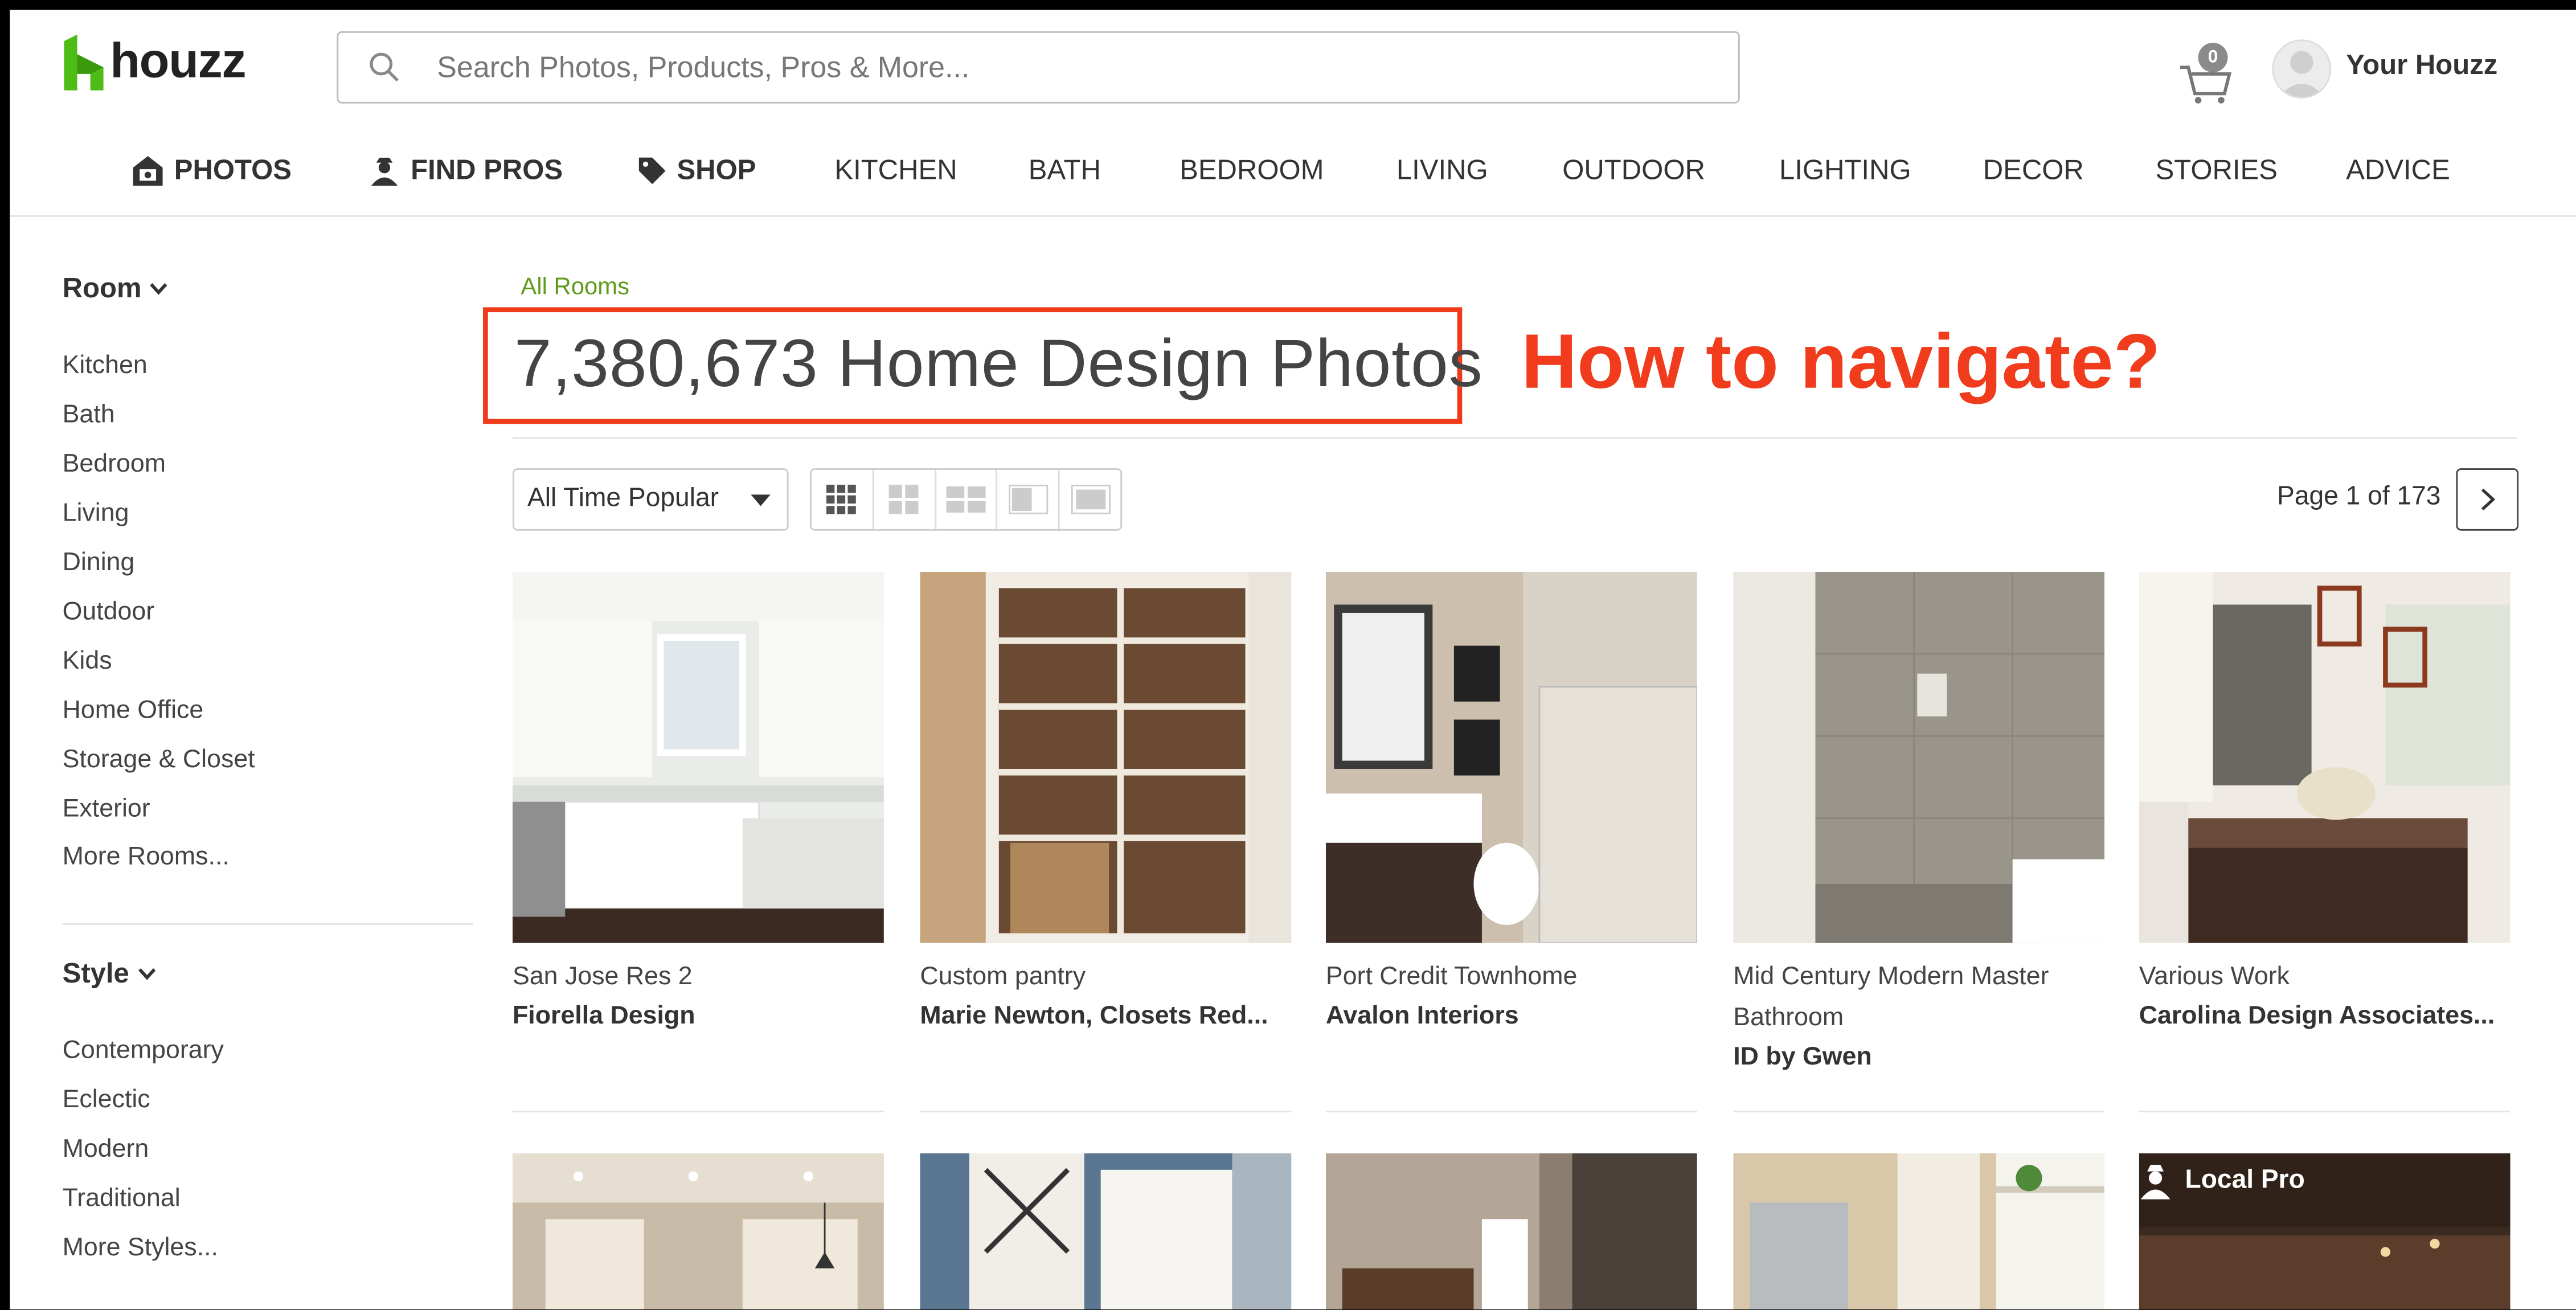  Describe the element at coordinates (1511, 977) in the screenshot. I see `photo-title: Port Credit Townhome` at that location.